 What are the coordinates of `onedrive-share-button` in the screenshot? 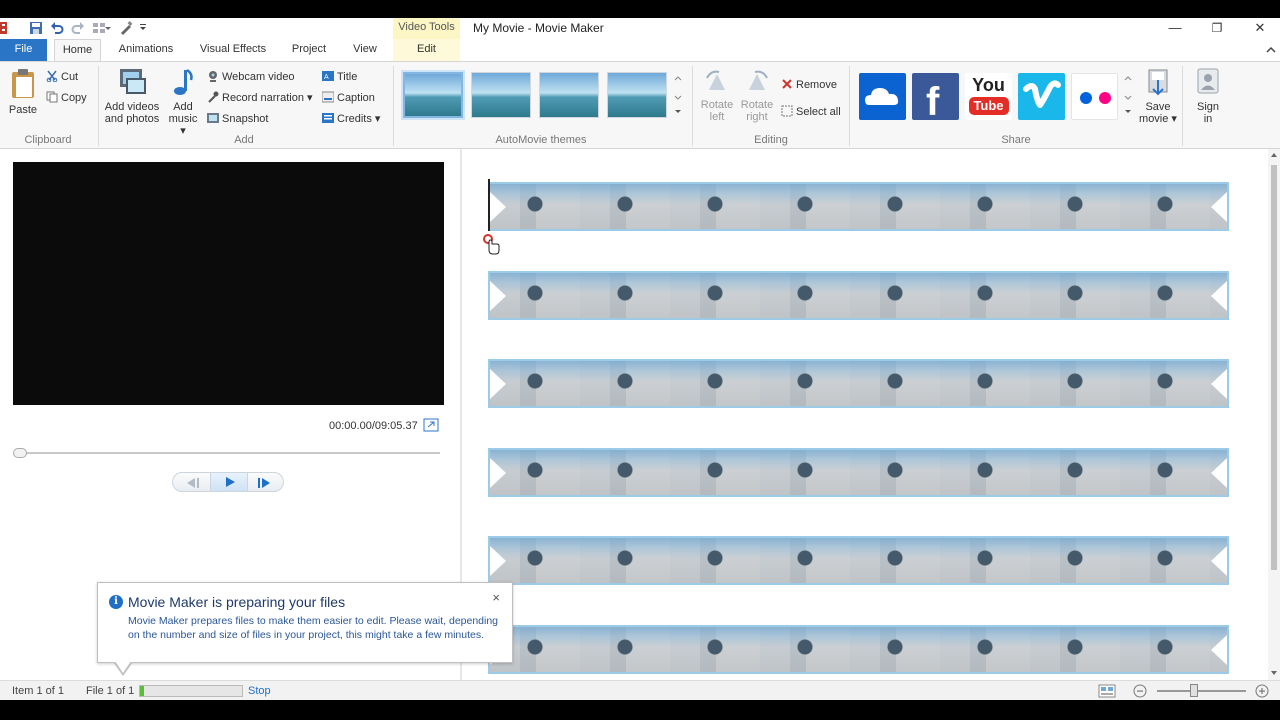 It's located at (882, 96).